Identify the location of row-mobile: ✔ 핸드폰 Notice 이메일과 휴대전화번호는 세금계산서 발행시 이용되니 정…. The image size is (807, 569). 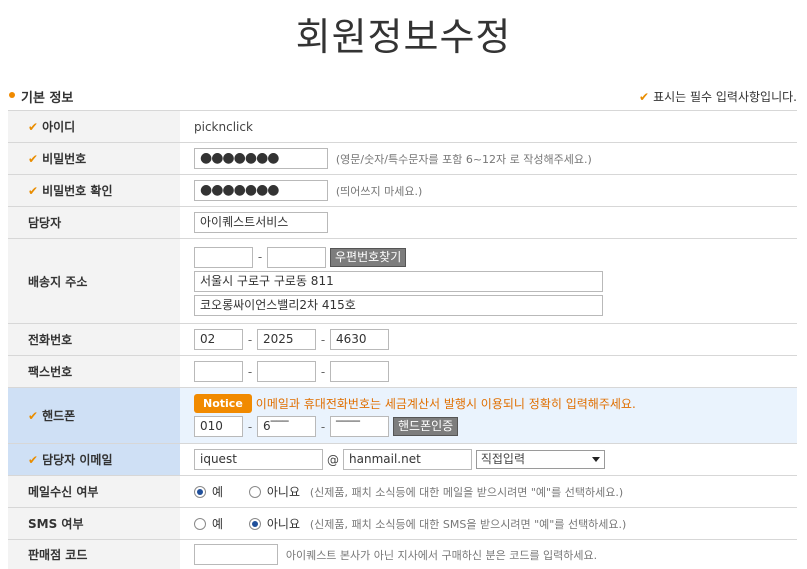
(402, 415).